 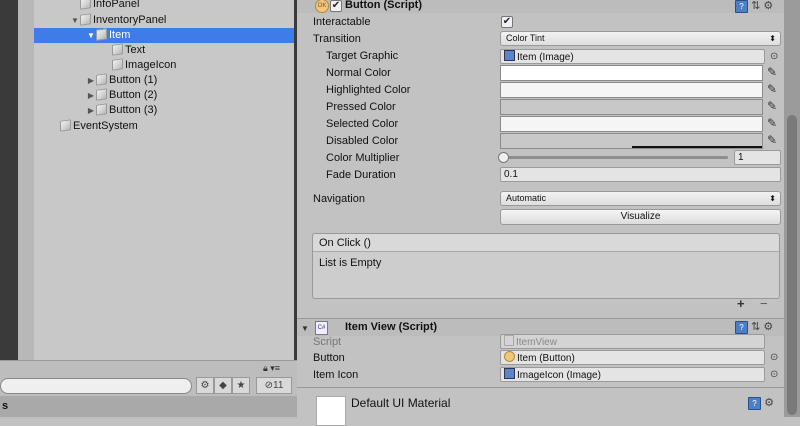 I want to click on button-component-tools: ? ⇅ ⚙, so click(x=754, y=6).